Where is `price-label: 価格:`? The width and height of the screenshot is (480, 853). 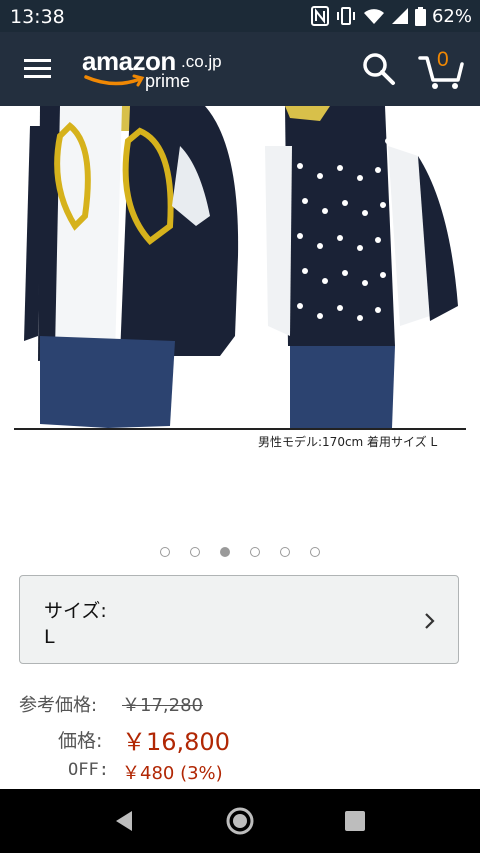
price-label: 価格: is located at coordinates (80, 741).